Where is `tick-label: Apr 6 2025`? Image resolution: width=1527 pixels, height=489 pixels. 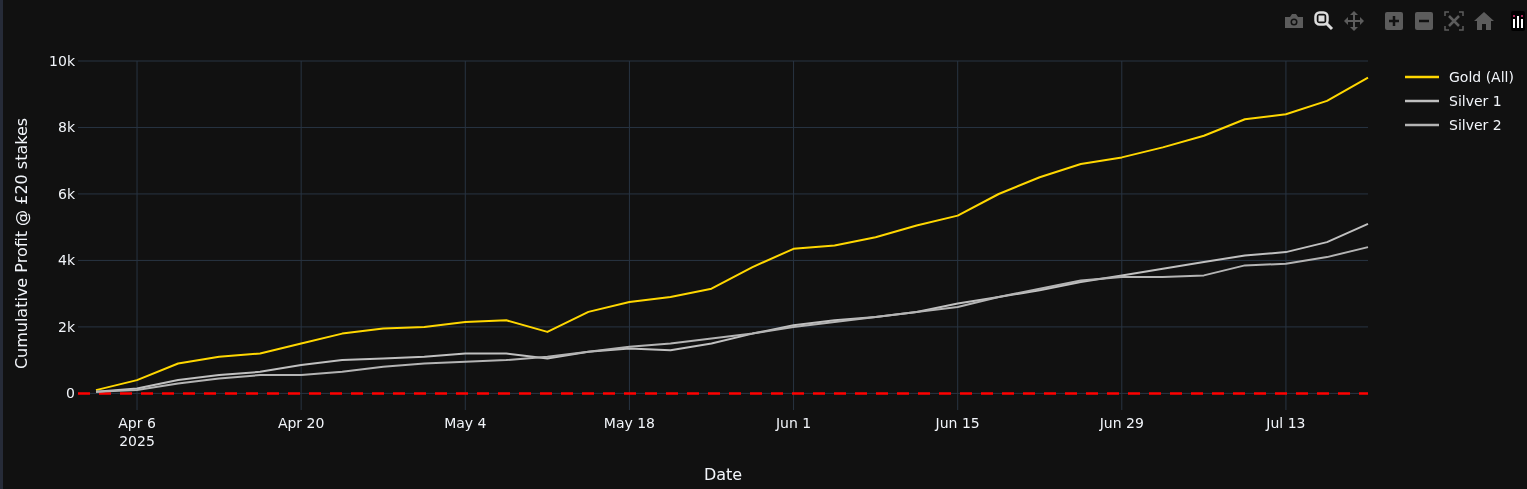 tick-label: Apr 6 2025 is located at coordinates (137, 432).